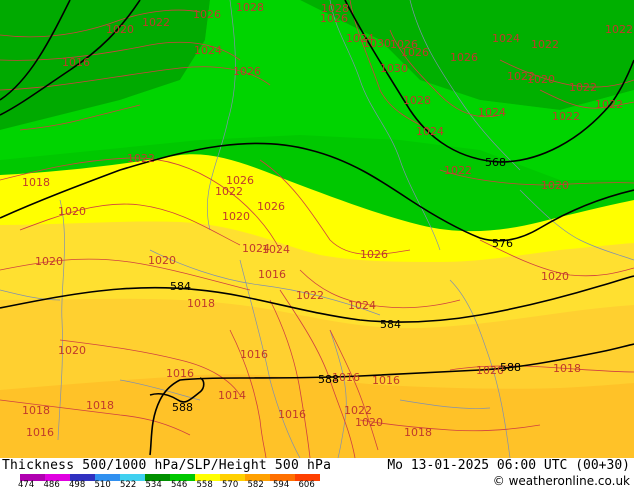  I want to click on legend-tick: 606, so click(306, 485).